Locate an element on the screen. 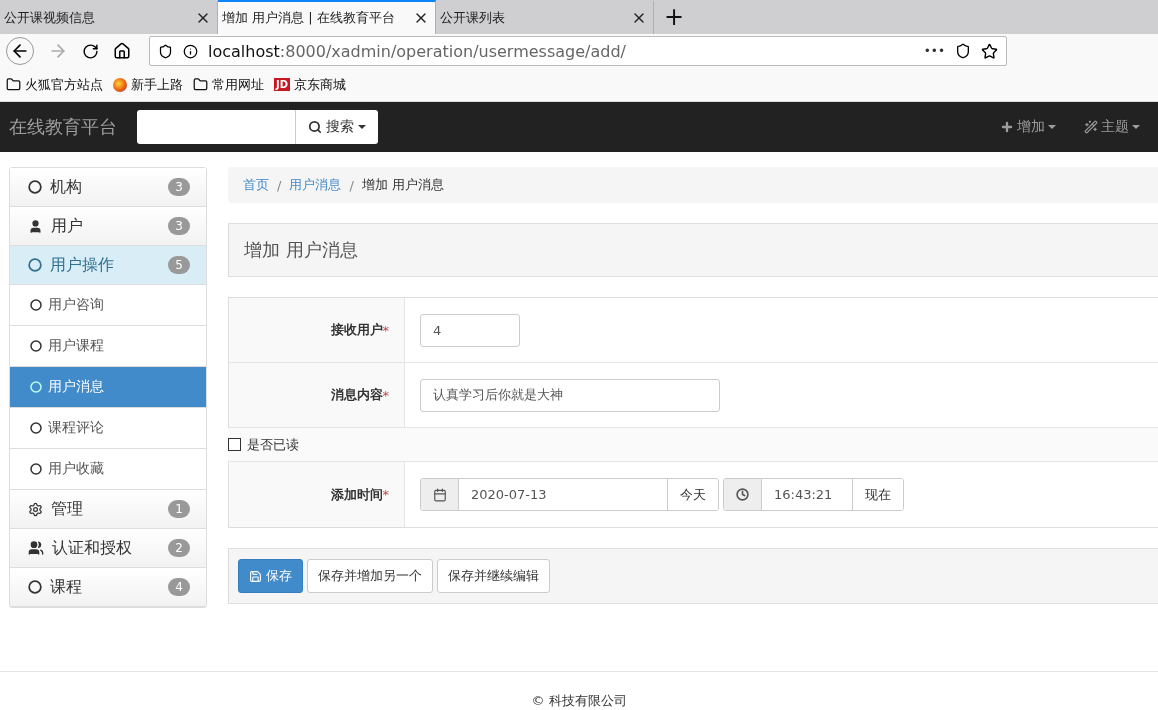 This screenshot has width=1158, height=710. field-label: 添加时间* is located at coordinates (317, 494).